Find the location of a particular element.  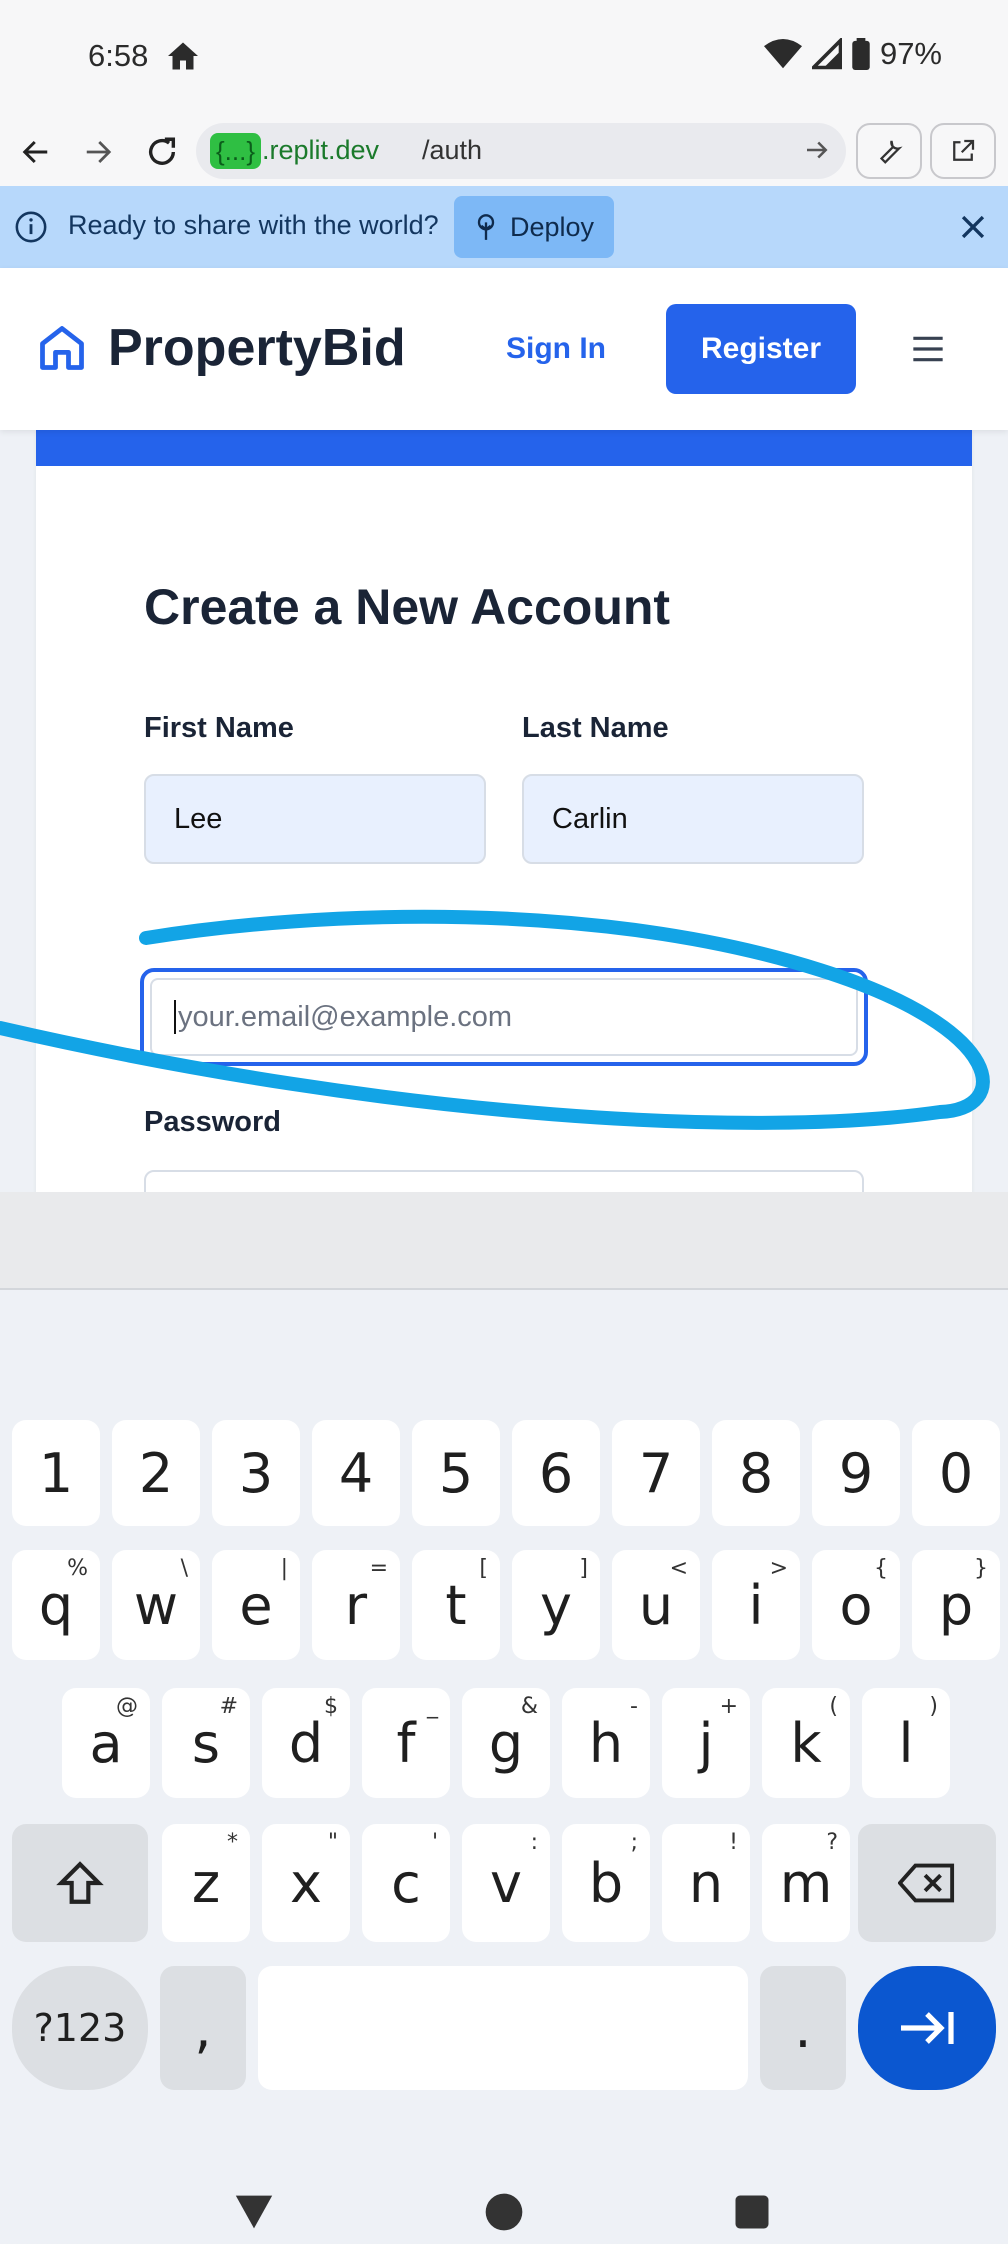

key-hint: [ is located at coordinates (483, 1568).